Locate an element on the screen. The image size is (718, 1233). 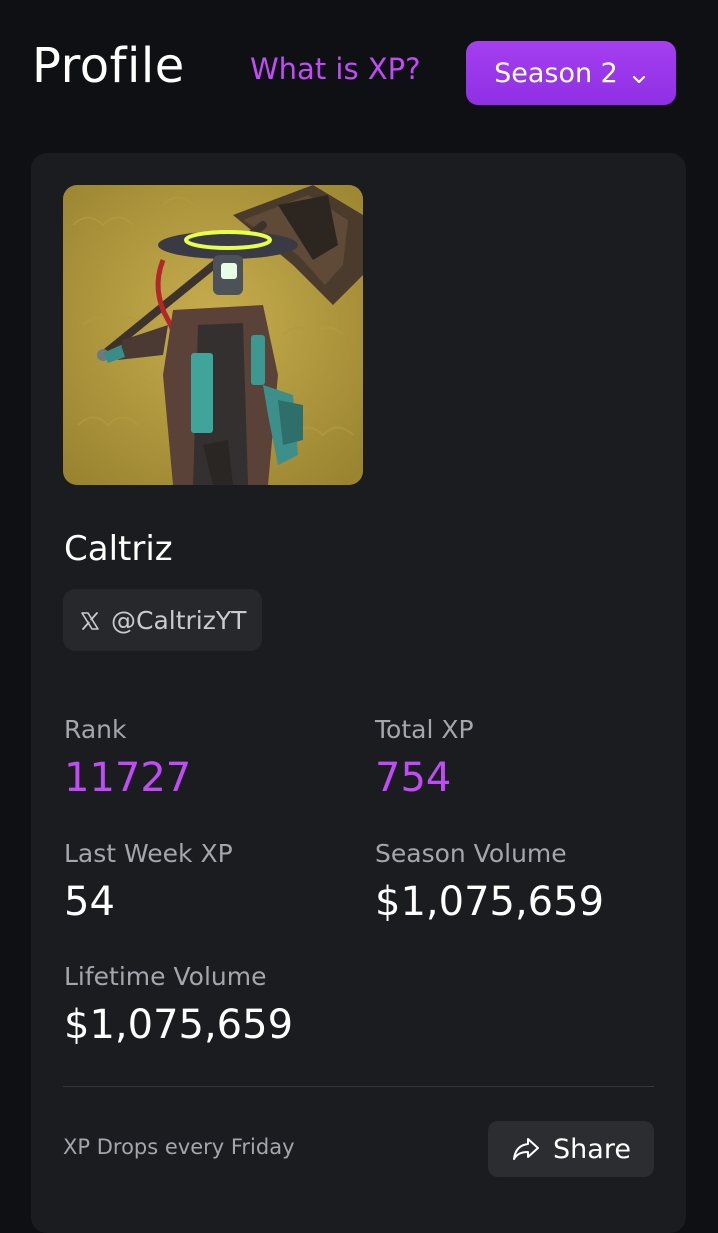
total-xp-stat: Total XP 754 is located at coordinates (424, 757).